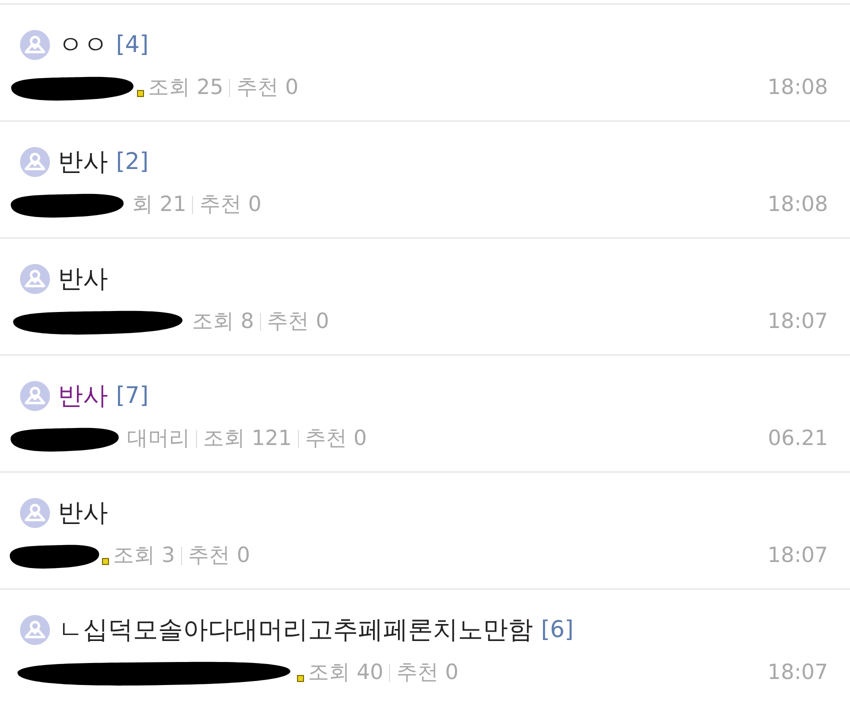 The image size is (850, 704). Describe the element at coordinates (144, 556) in the screenshot. I see `post-meta: 조회 3` at that location.